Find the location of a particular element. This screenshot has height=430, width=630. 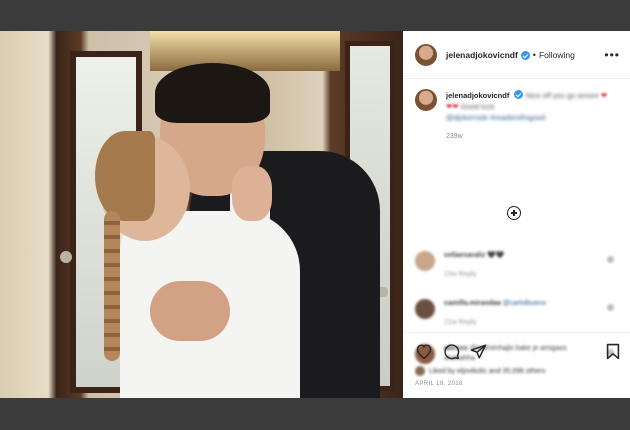

comment-meta: 23w Reply is located at coordinates (519, 275).